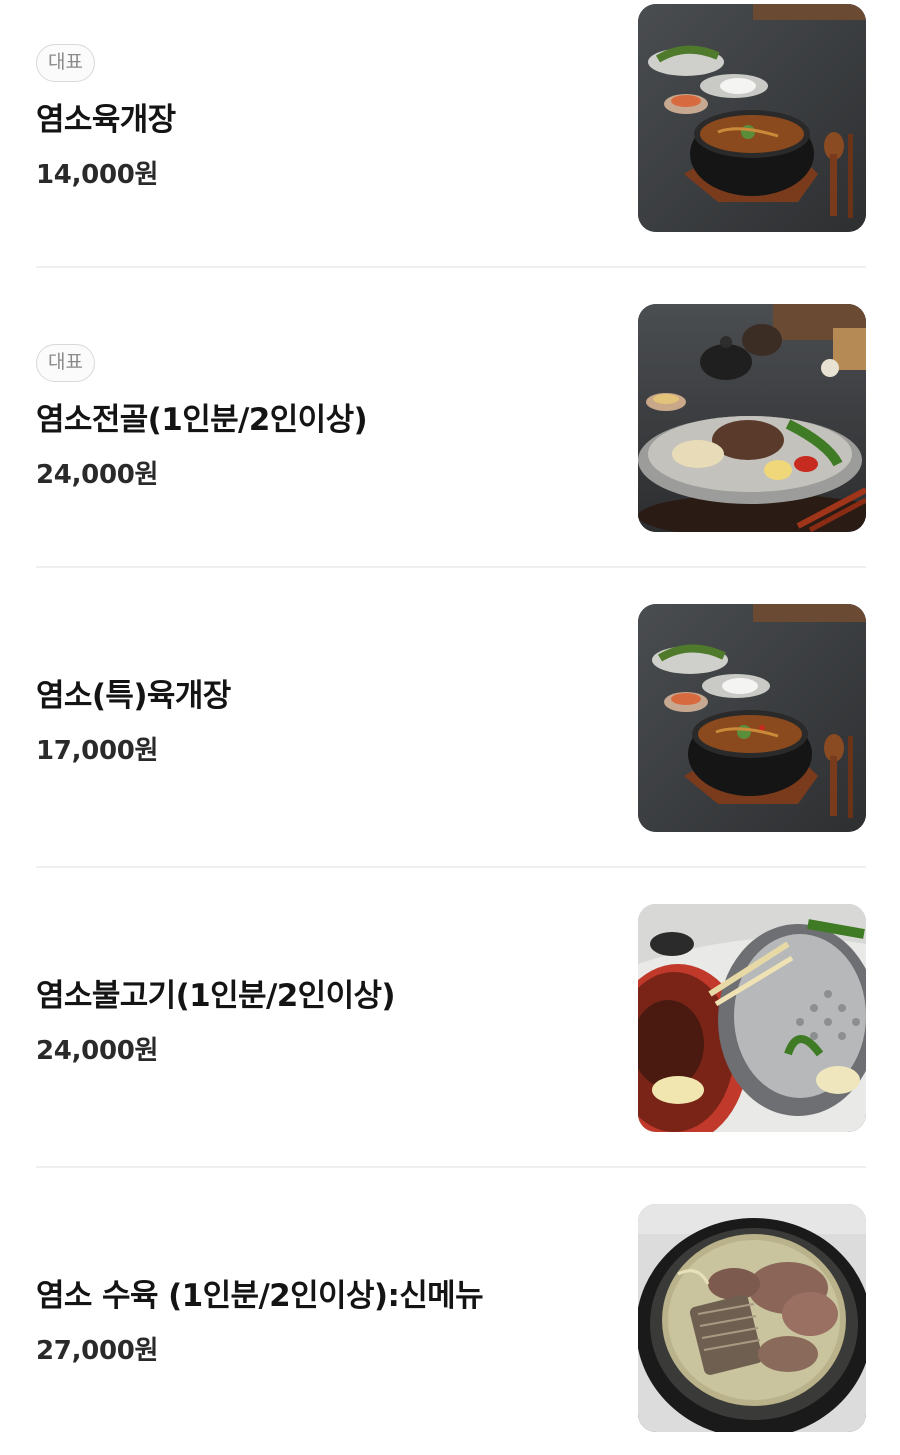 This screenshot has height=1455, width=900. I want to click on goat-bulgogi-grill-photo, so click(752, 1018).